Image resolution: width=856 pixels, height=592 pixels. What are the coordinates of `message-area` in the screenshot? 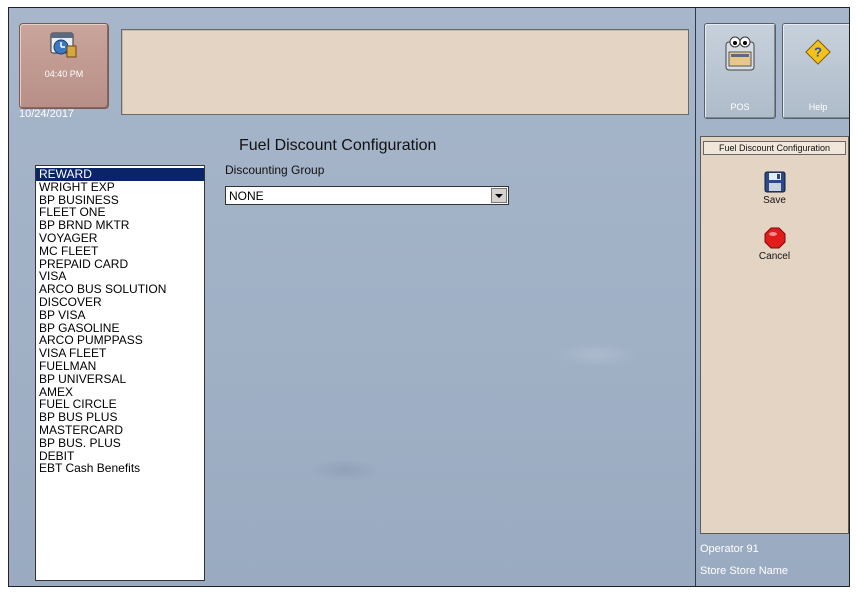 It's located at (405, 72).